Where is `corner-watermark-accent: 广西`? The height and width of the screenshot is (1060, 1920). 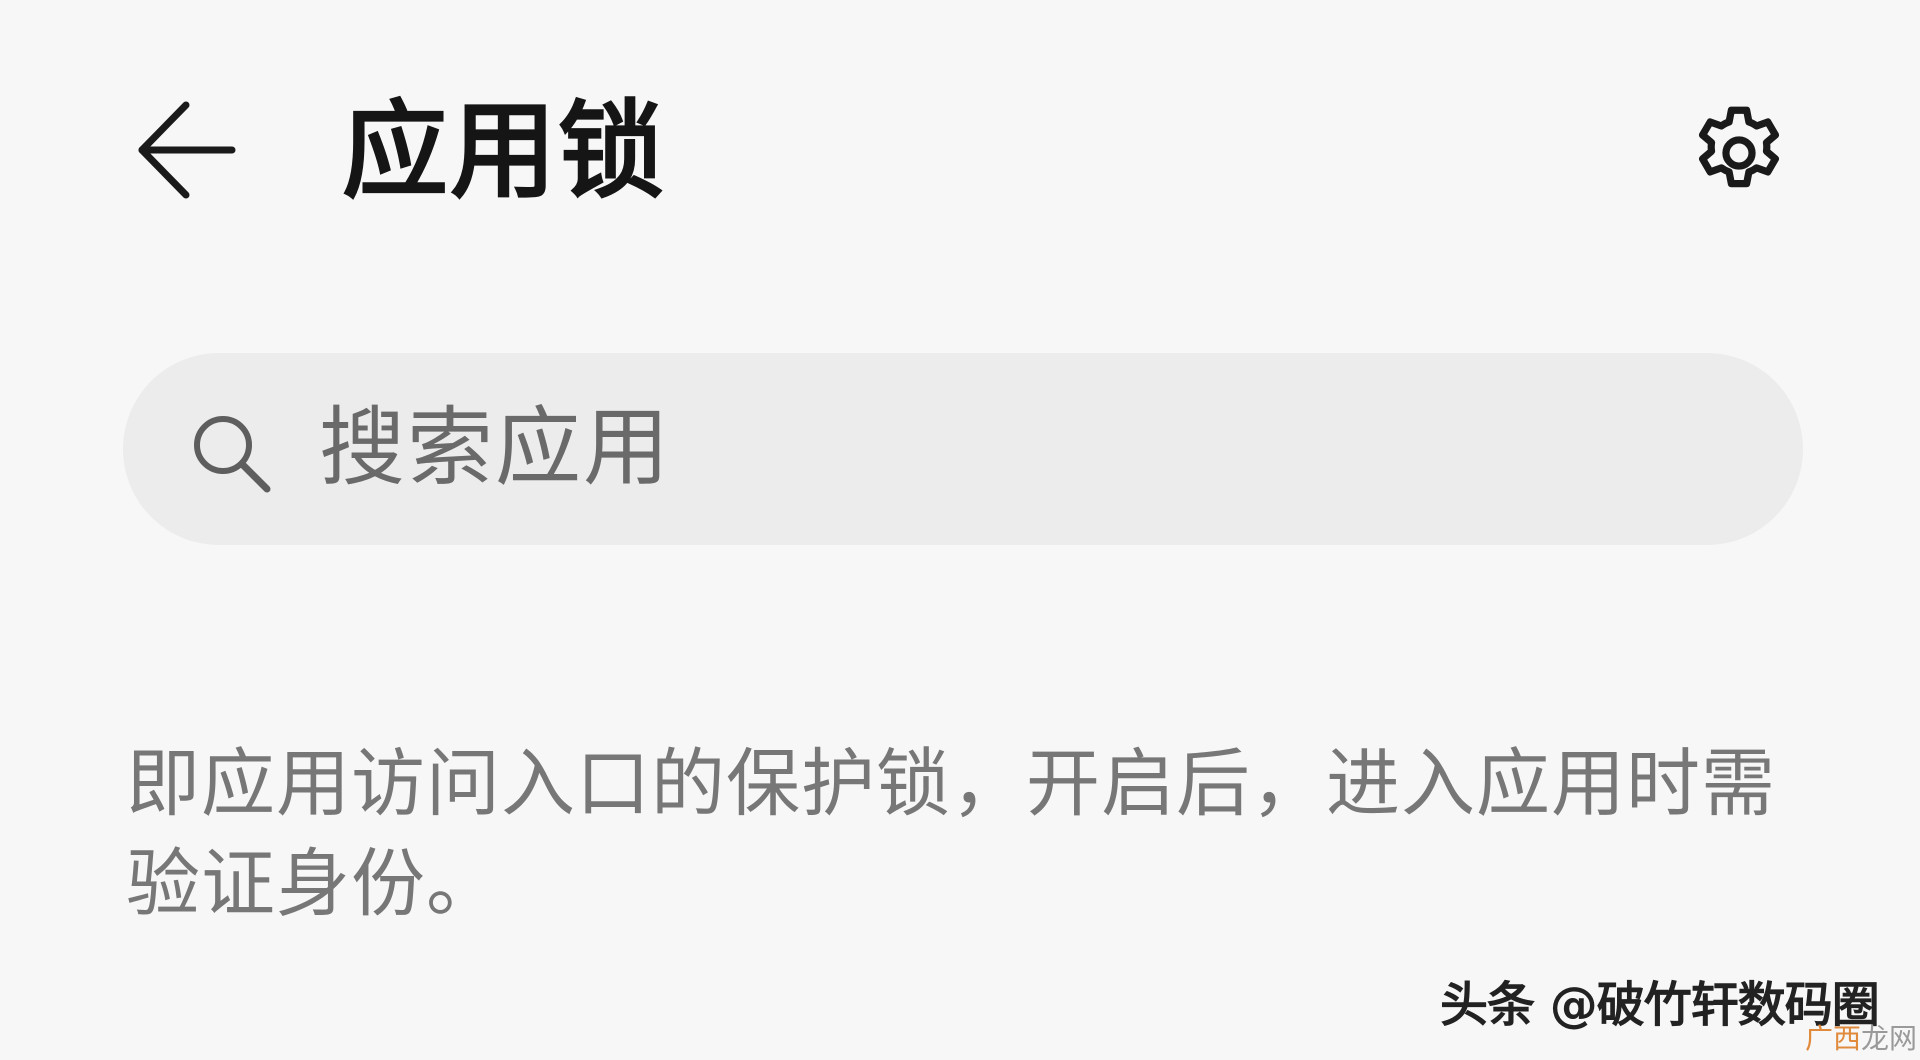
corner-watermark-accent: 广西 is located at coordinates (1833, 1038).